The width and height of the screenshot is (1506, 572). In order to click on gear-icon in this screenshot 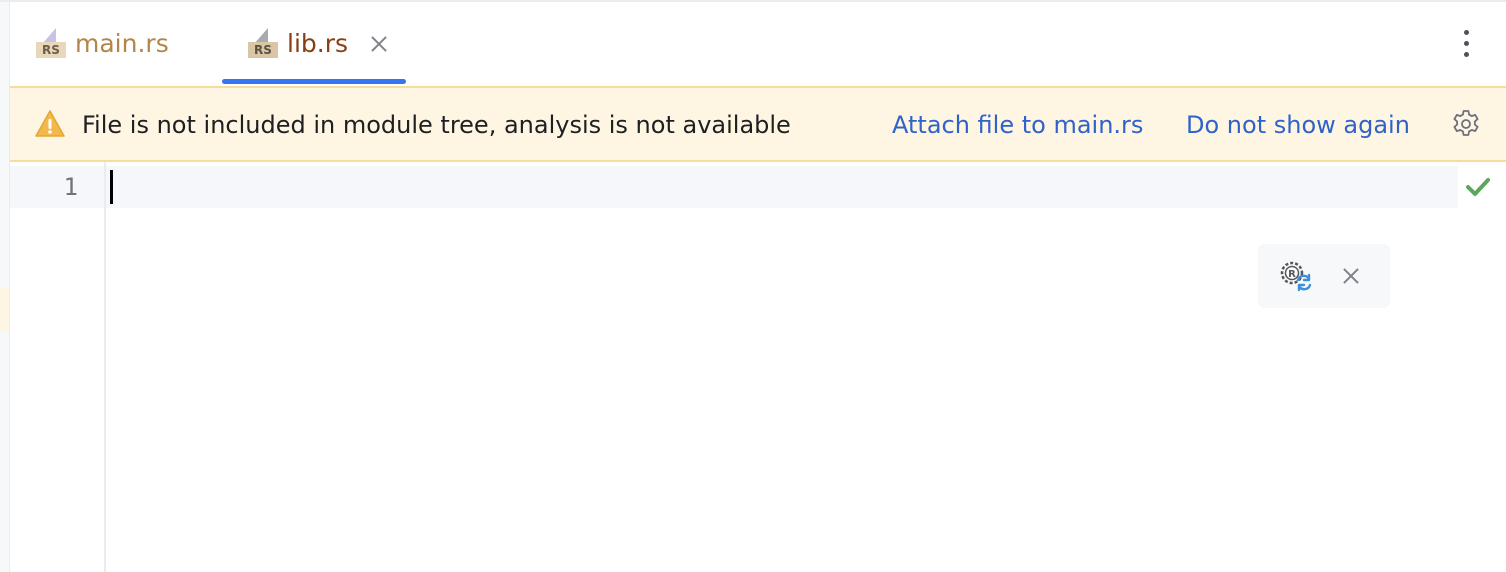, I will do `click(1466, 124)`.